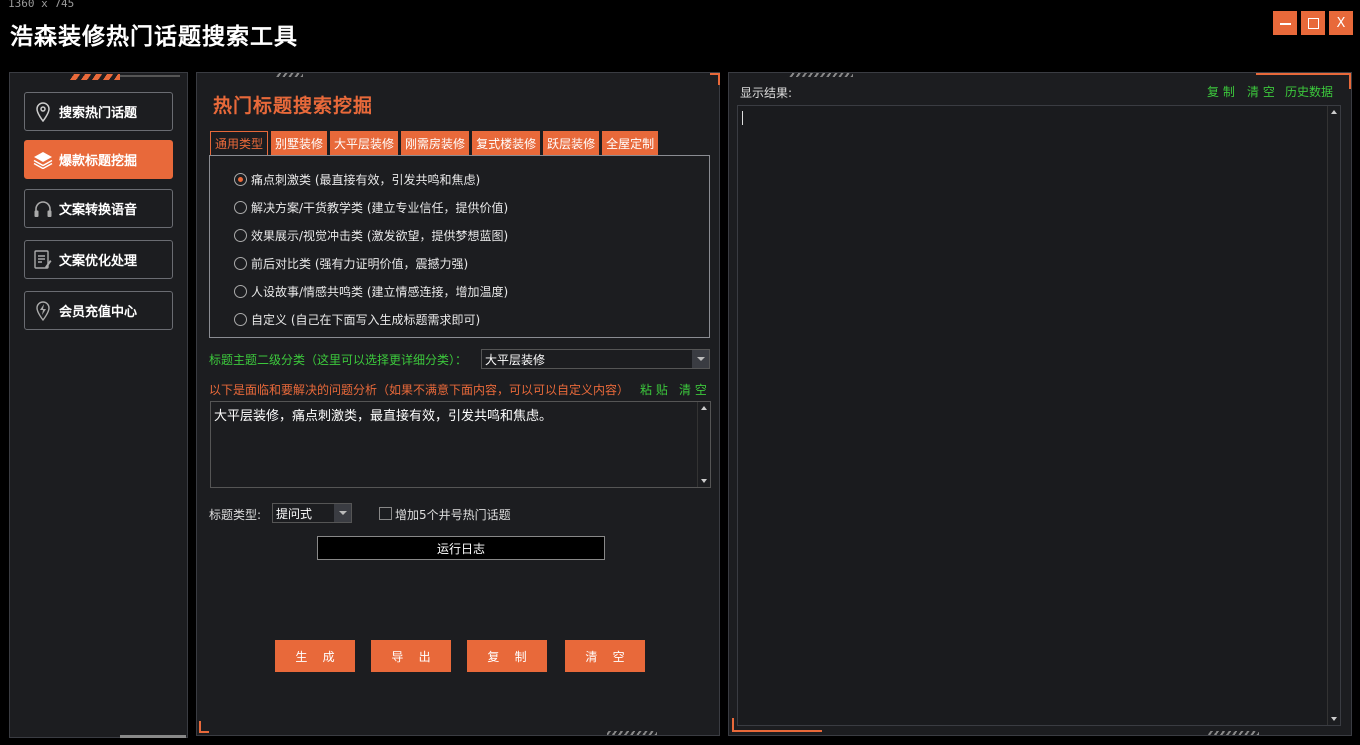  I want to click on main-corner-bottom-h, so click(204, 732).